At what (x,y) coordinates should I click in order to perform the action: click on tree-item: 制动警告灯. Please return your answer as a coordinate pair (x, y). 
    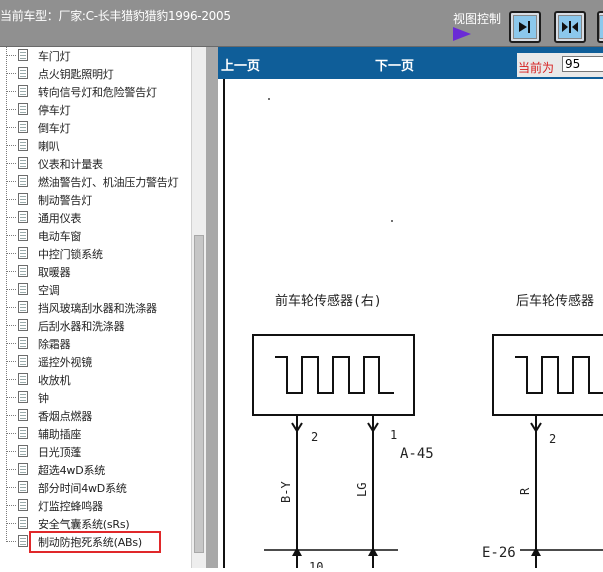
    Looking at the image, I should click on (95, 200).